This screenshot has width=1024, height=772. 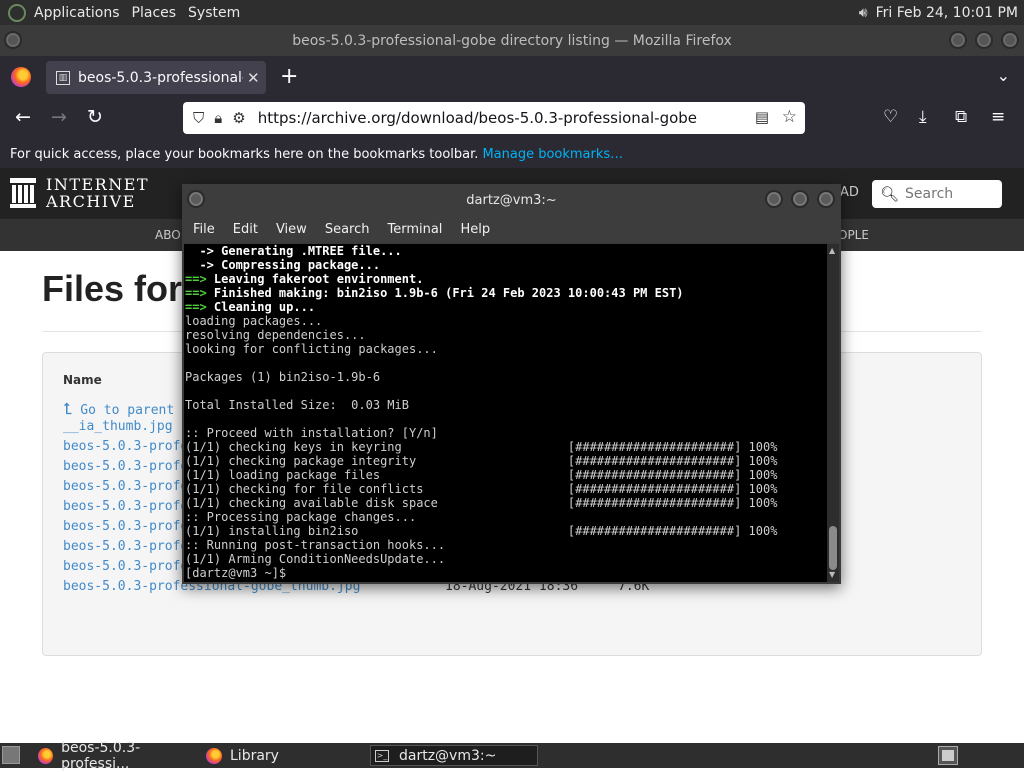 I want to click on ia-upload-link: AD, so click(x=849, y=192).